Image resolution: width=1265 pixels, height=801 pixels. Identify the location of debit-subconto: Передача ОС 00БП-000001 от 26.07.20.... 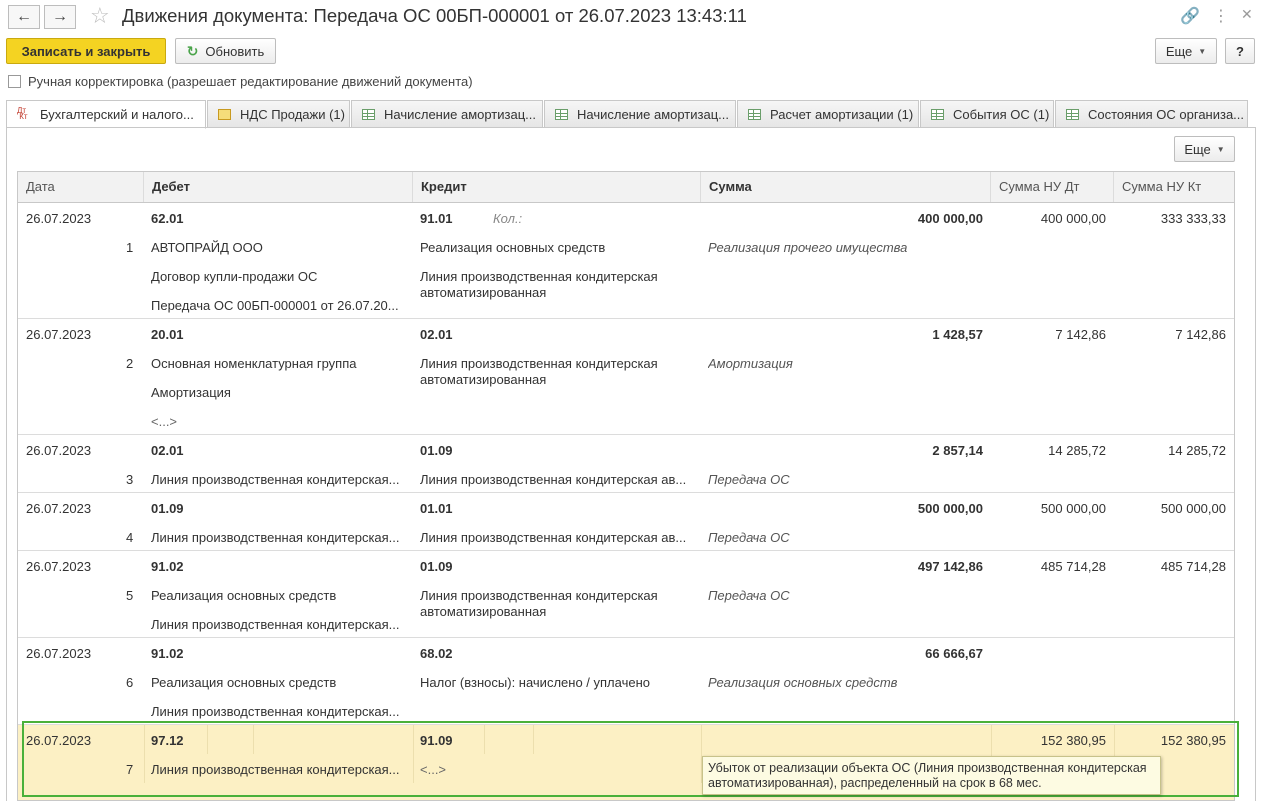
(275, 305).